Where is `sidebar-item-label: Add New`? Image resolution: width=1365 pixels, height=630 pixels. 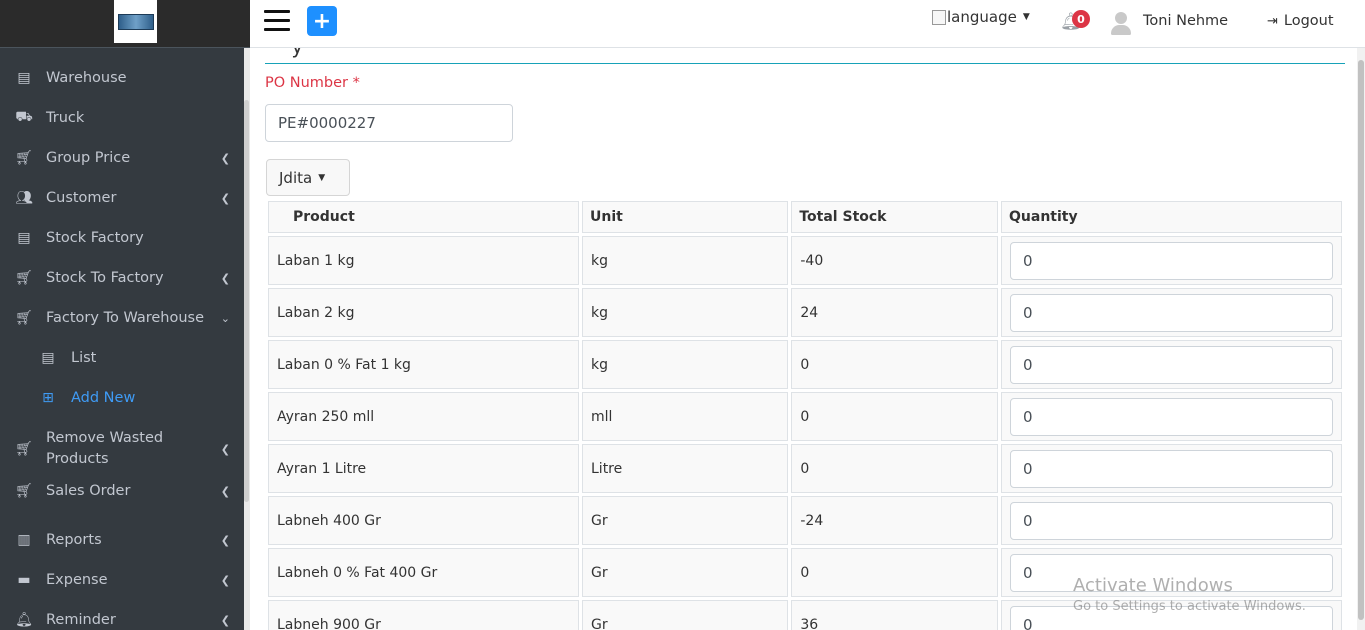
sidebar-item-label: Add New is located at coordinates (103, 397).